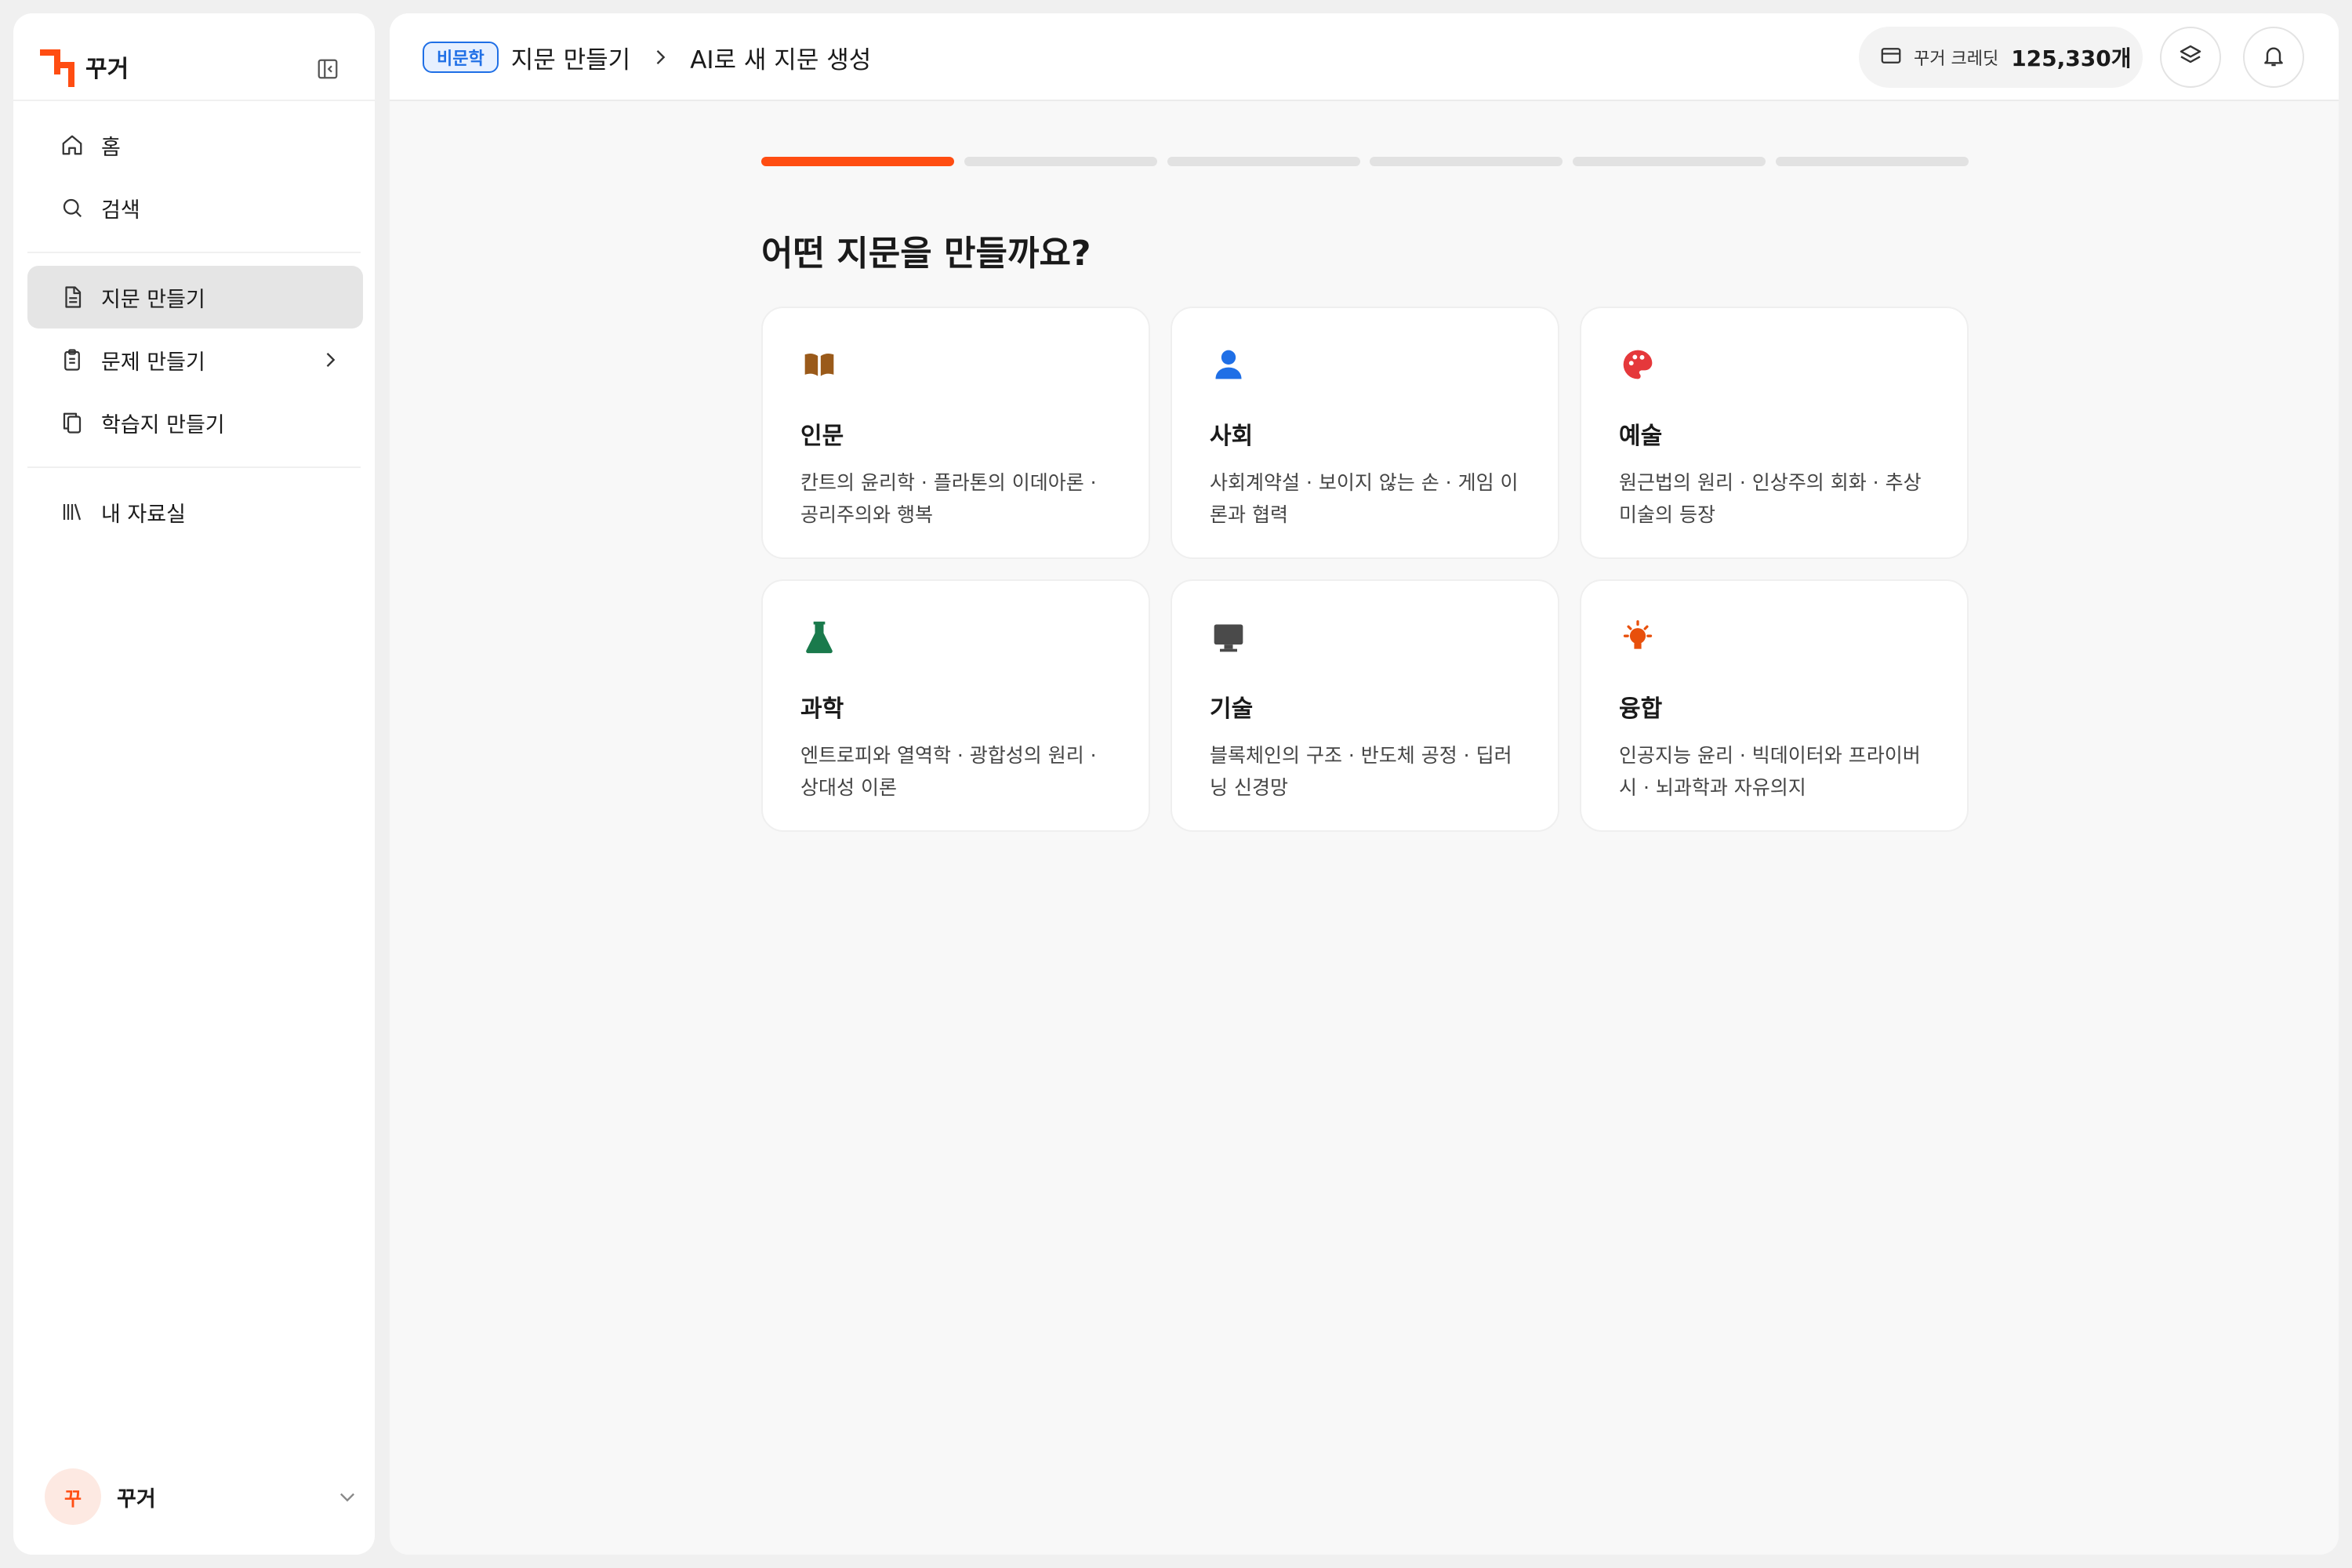  Describe the element at coordinates (822, 436) in the screenshot. I see `category-title: 인문` at that location.